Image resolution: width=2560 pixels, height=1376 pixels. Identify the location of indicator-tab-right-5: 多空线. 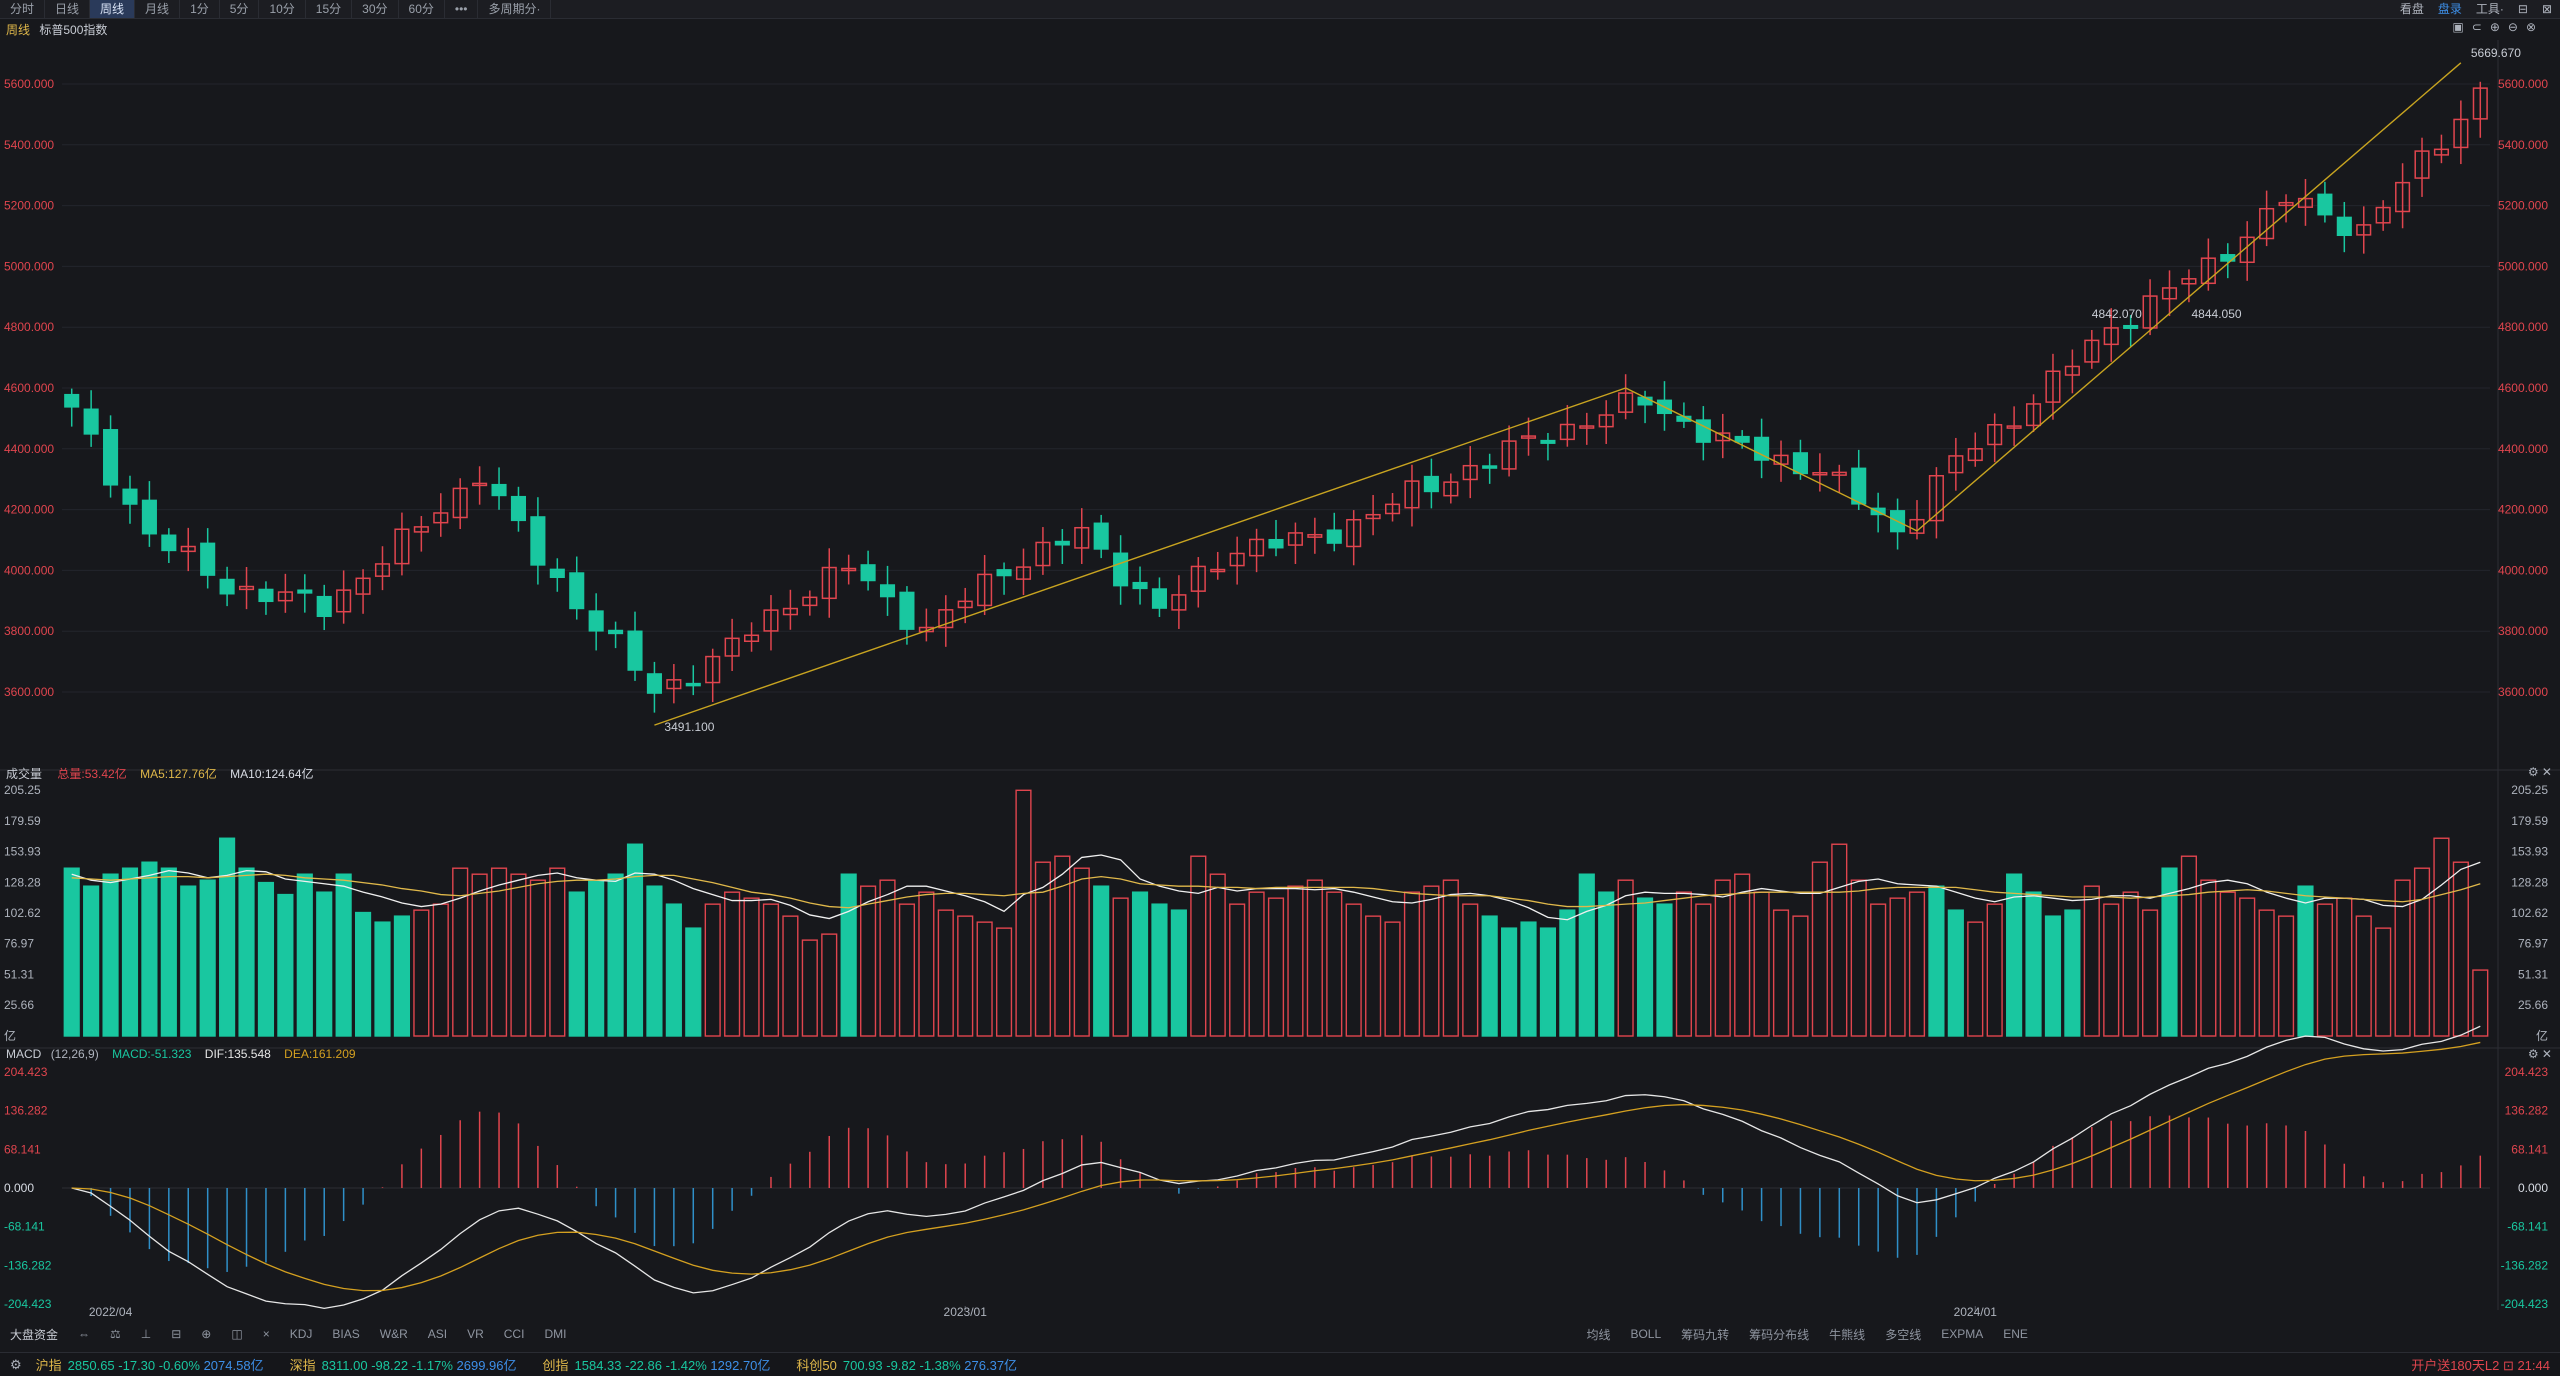
(1903, 1334).